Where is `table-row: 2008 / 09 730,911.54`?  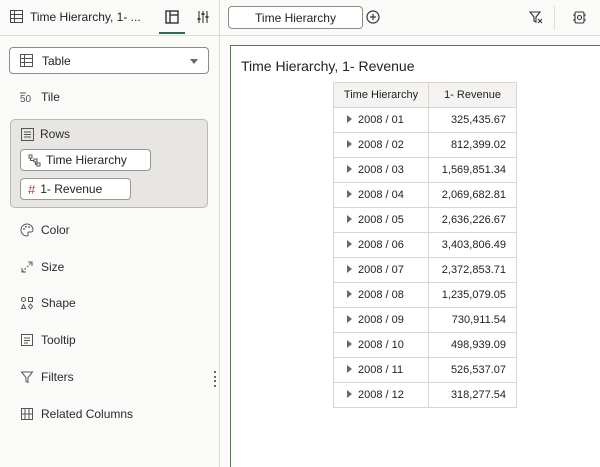 table-row: 2008 / 09 730,911.54 is located at coordinates (425, 320).